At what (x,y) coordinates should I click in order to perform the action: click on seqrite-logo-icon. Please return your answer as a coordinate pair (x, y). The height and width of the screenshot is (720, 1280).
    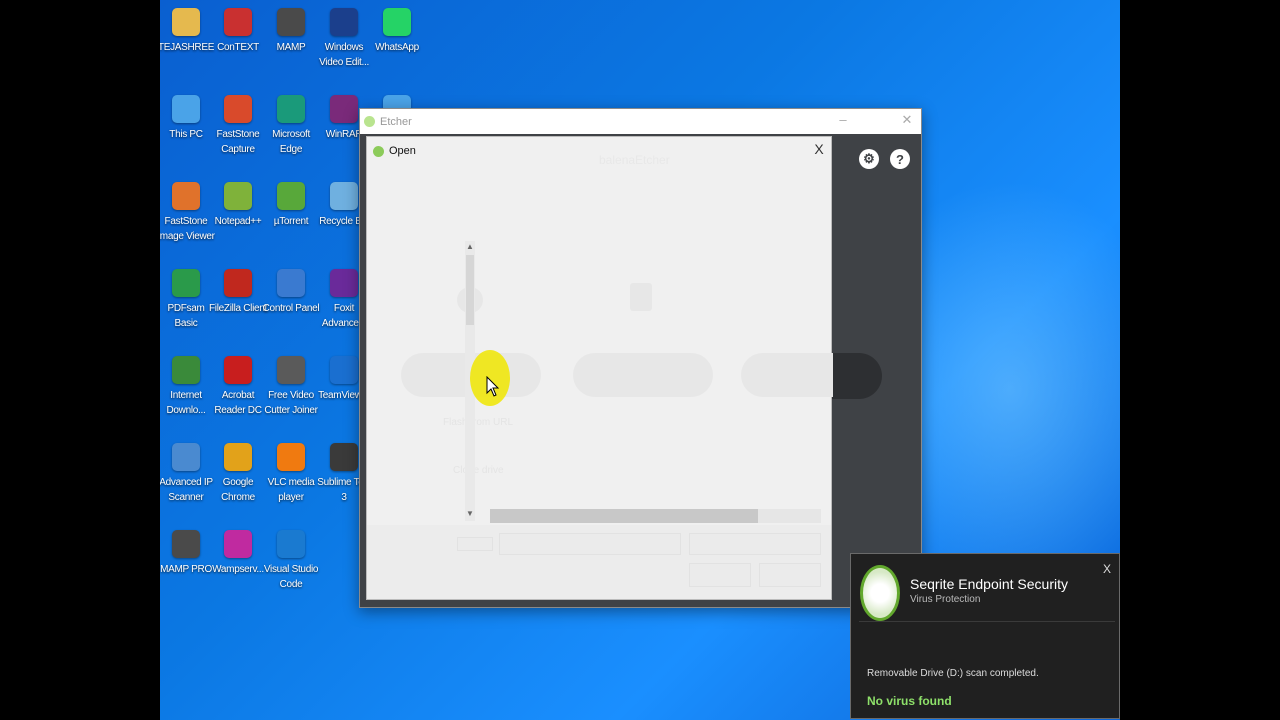
    Looking at the image, I should click on (880, 593).